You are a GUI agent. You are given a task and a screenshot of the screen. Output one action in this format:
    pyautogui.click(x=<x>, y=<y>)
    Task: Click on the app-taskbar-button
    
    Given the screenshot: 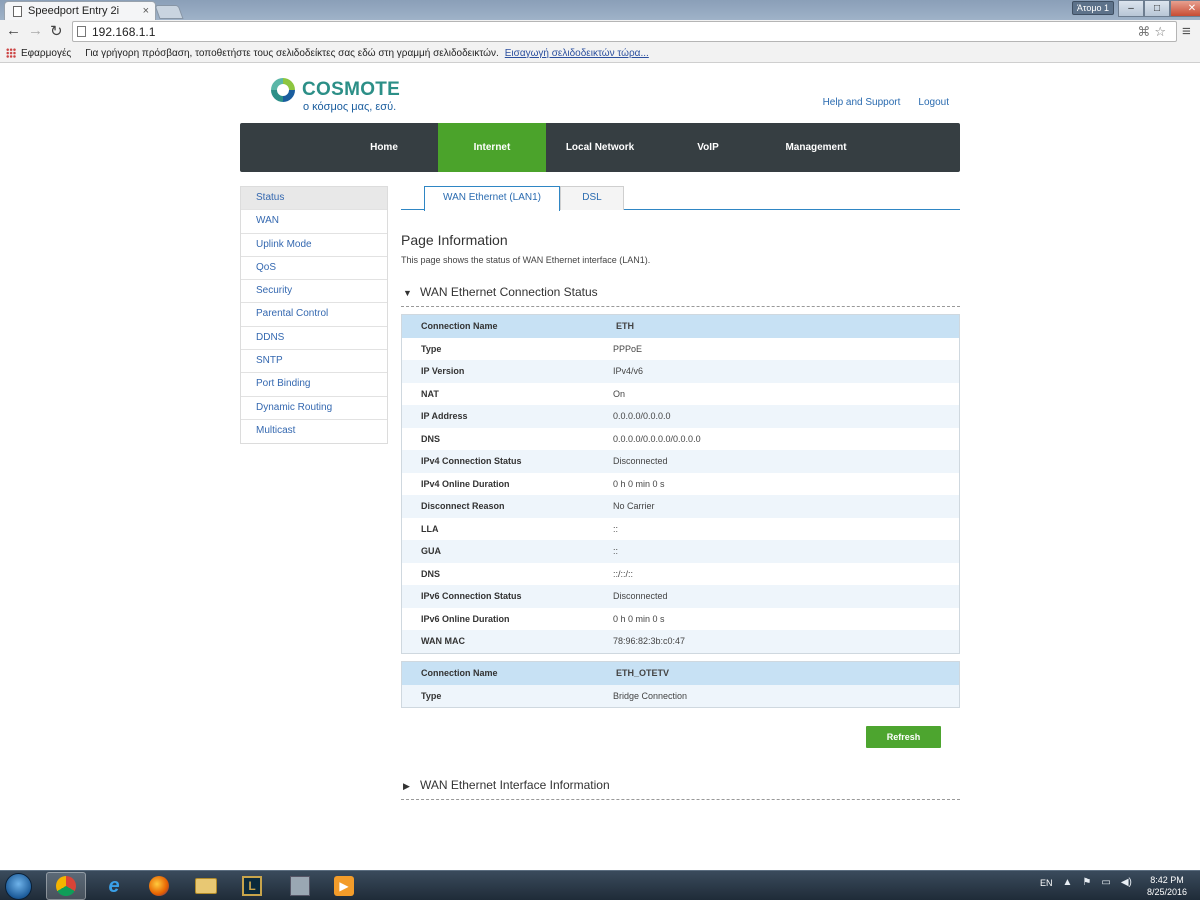 What is the action you would take?
    pyautogui.click(x=300, y=886)
    